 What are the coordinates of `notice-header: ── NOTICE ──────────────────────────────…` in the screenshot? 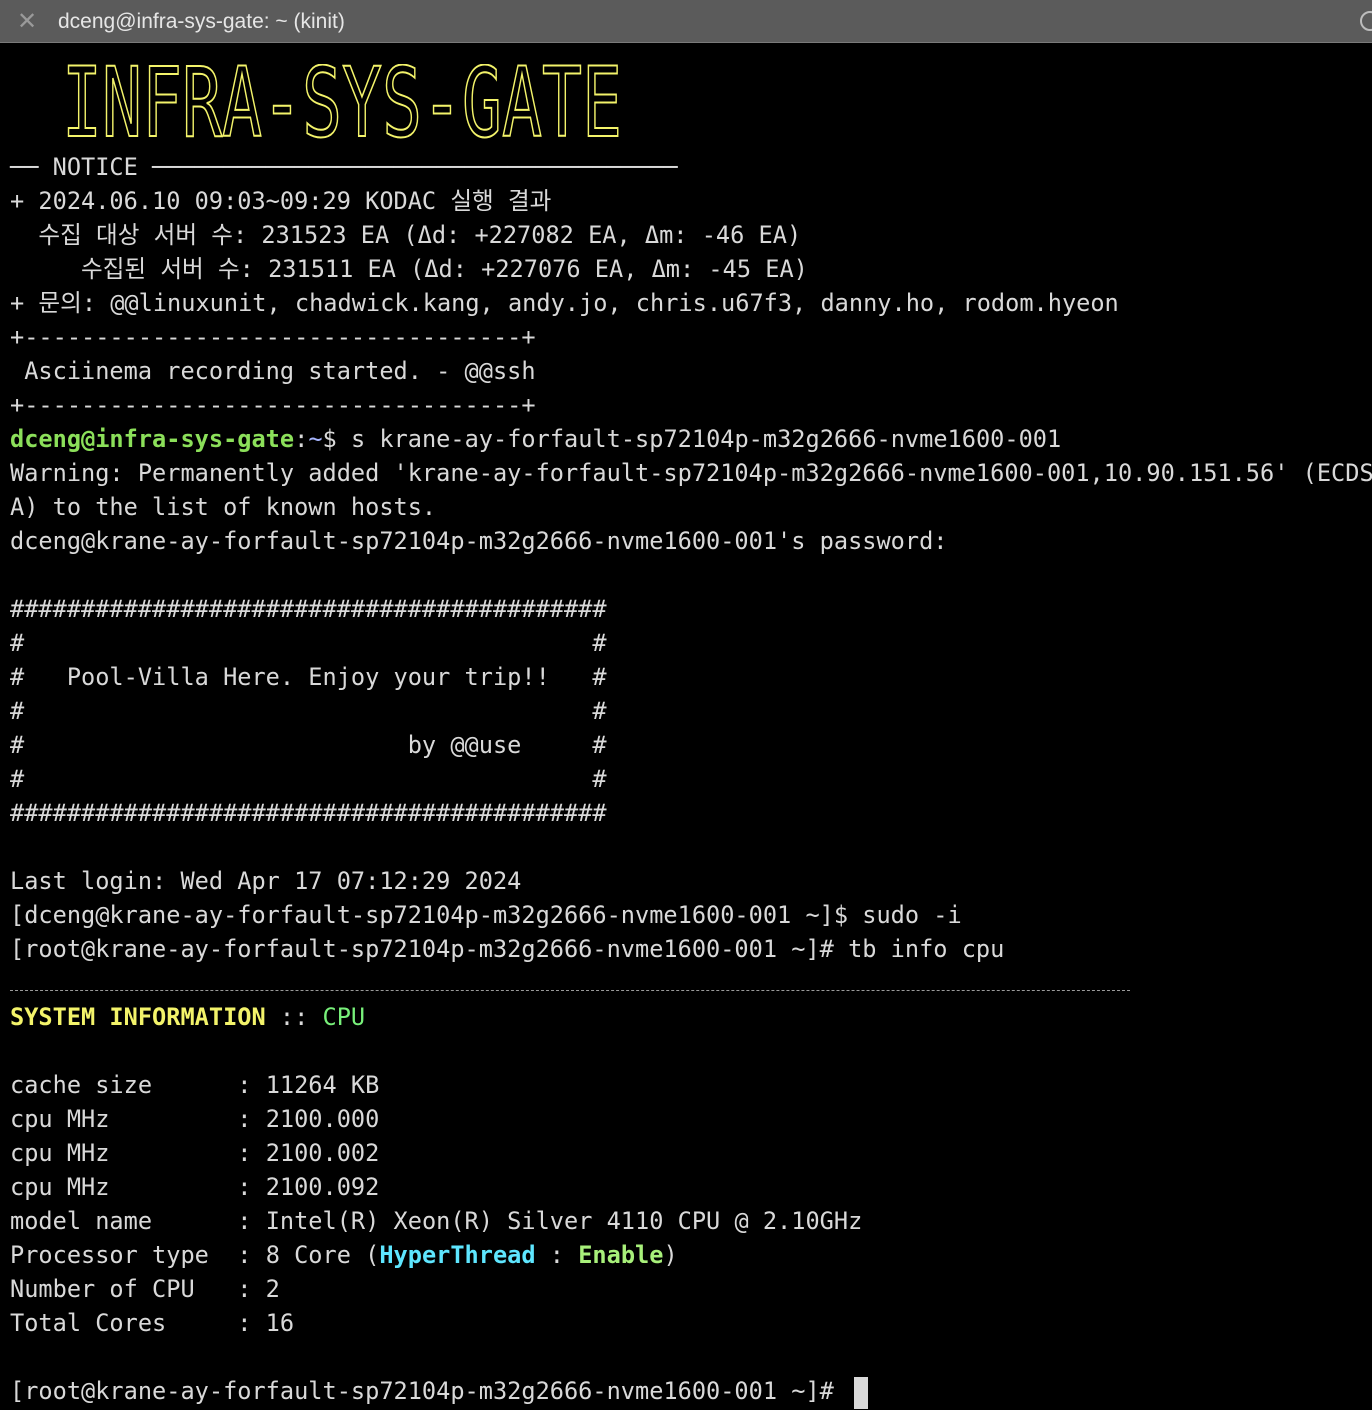 It's located at (344, 167).